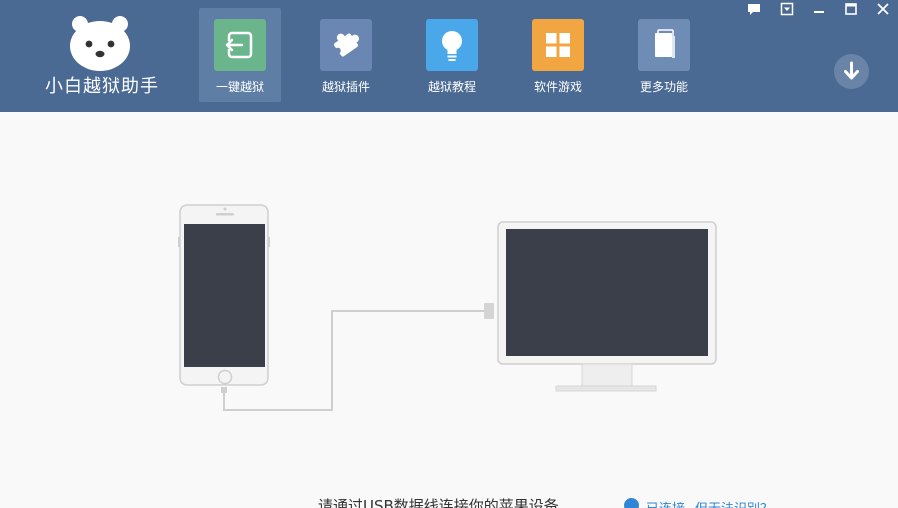 This screenshot has height=508, width=898. What do you see at coordinates (346, 45) in the screenshot?
I see `puzzle-icon` at bounding box center [346, 45].